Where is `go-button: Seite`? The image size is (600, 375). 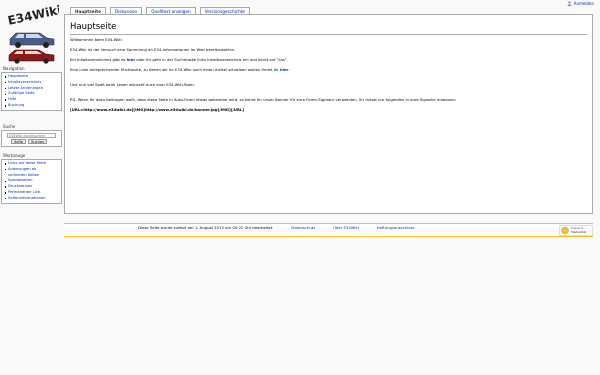 go-button: Seite is located at coordinates (19, 141).